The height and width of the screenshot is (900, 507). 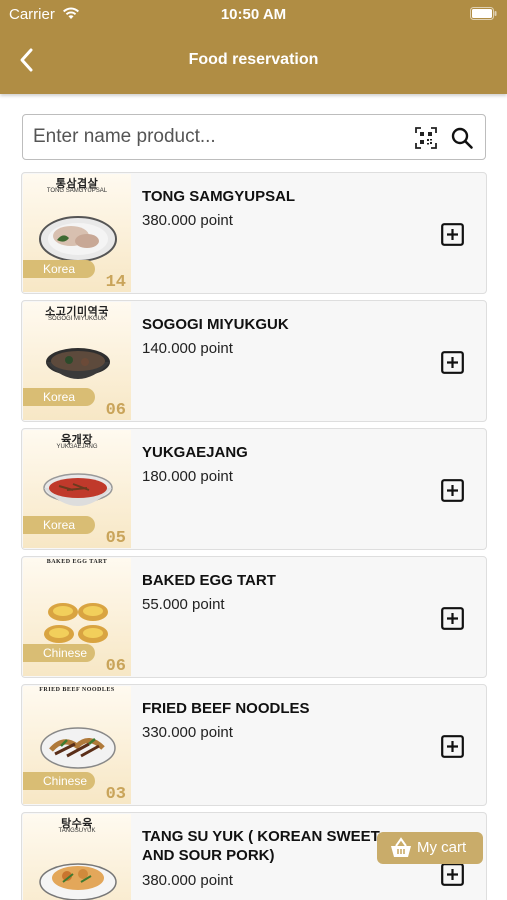 I want to click on product-name: BAKED EGG TART, so click(x=209, y=580).